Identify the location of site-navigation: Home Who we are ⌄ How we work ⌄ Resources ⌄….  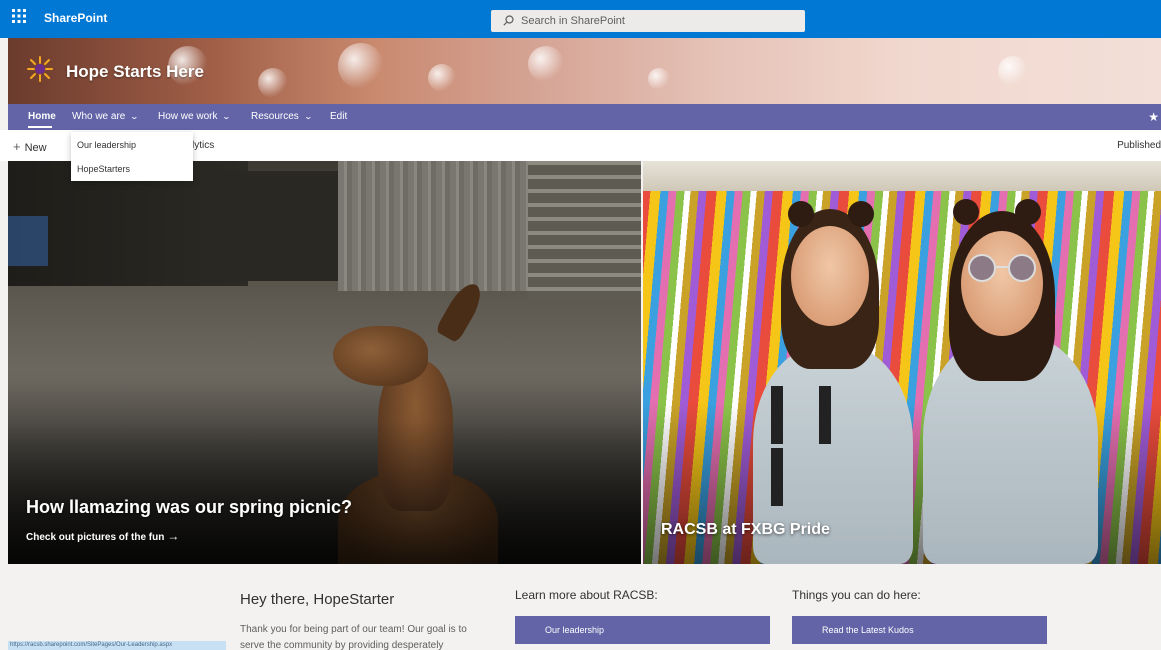
(584, 117).